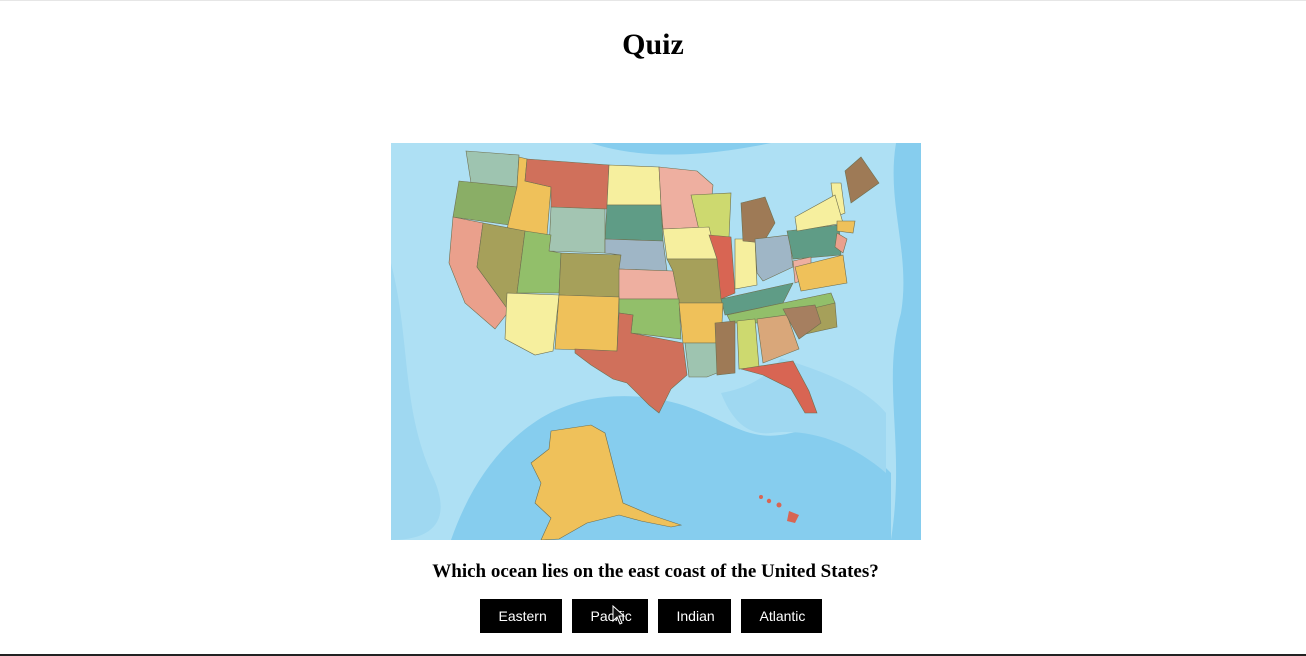  What do you see at coordinates (653, 0) in the screenshot?
I see `top-divider` at bounding box center [653, 0].